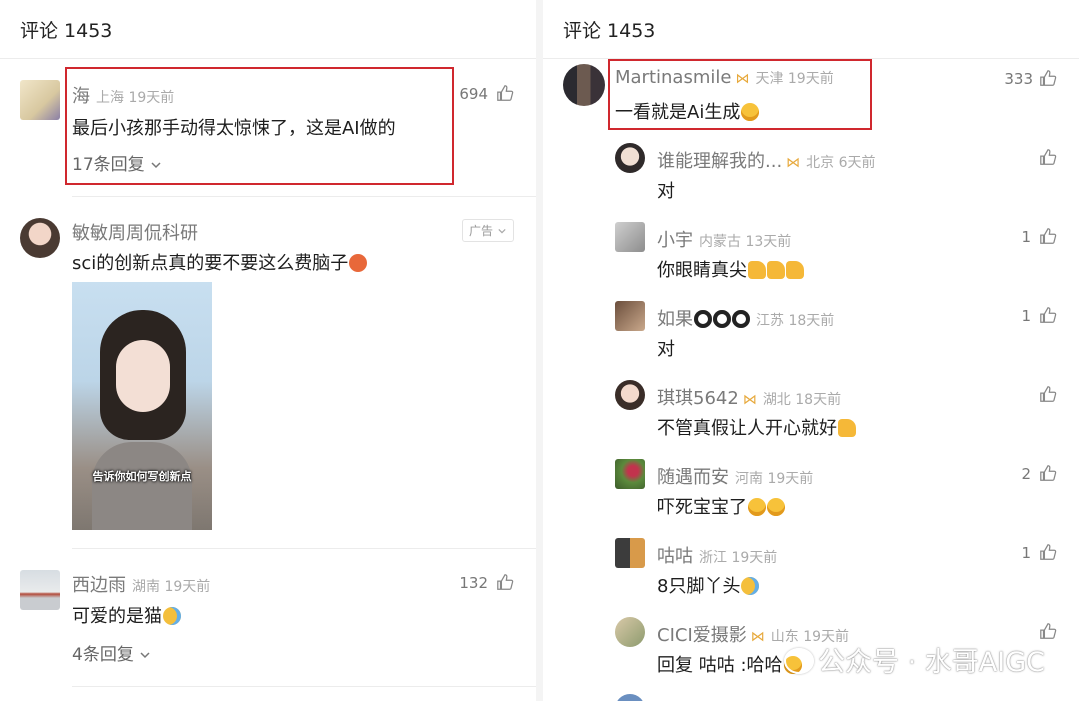 Image resolution: width=1079 pixels, height=701 pixels. I want to click on reply-author: 随遇而安 河南 19天前, so click(735, 476).